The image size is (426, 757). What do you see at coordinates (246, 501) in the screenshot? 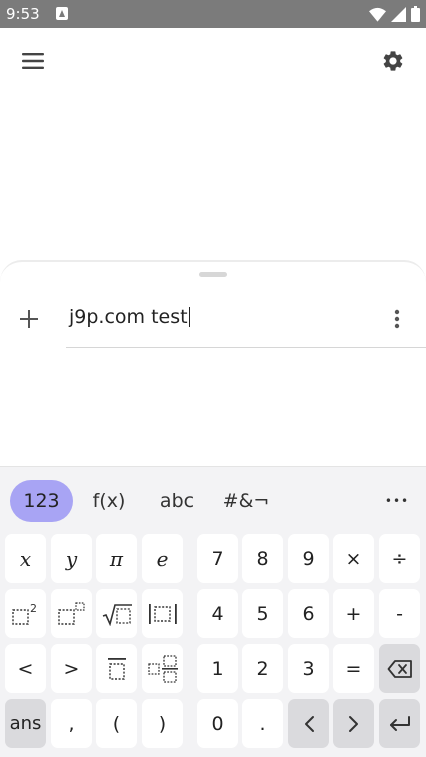
I see `tab-symbols: #&¬` at bounding box center [246, 501].